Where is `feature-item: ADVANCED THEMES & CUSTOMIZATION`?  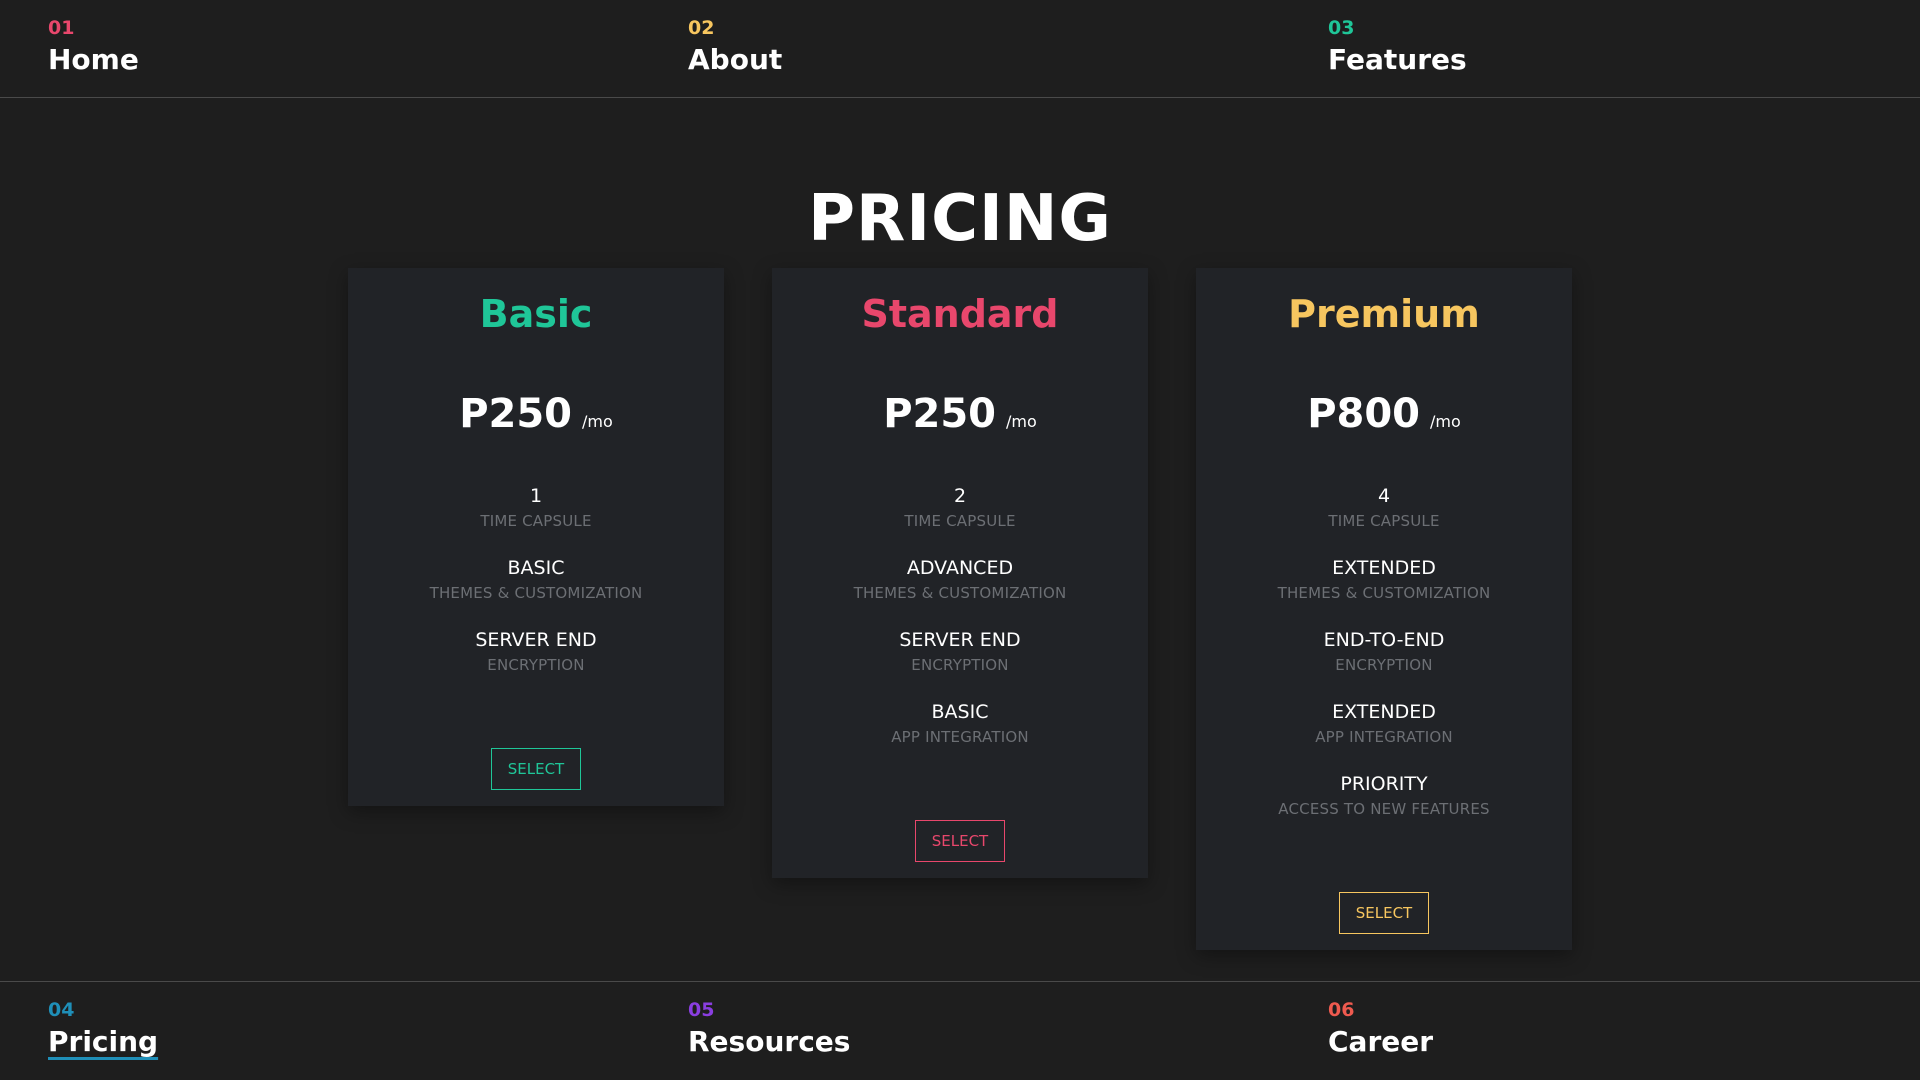
feature-item: ADVANCED THEMES & CUSTOMIZATION is located at coordinates (960, 590).